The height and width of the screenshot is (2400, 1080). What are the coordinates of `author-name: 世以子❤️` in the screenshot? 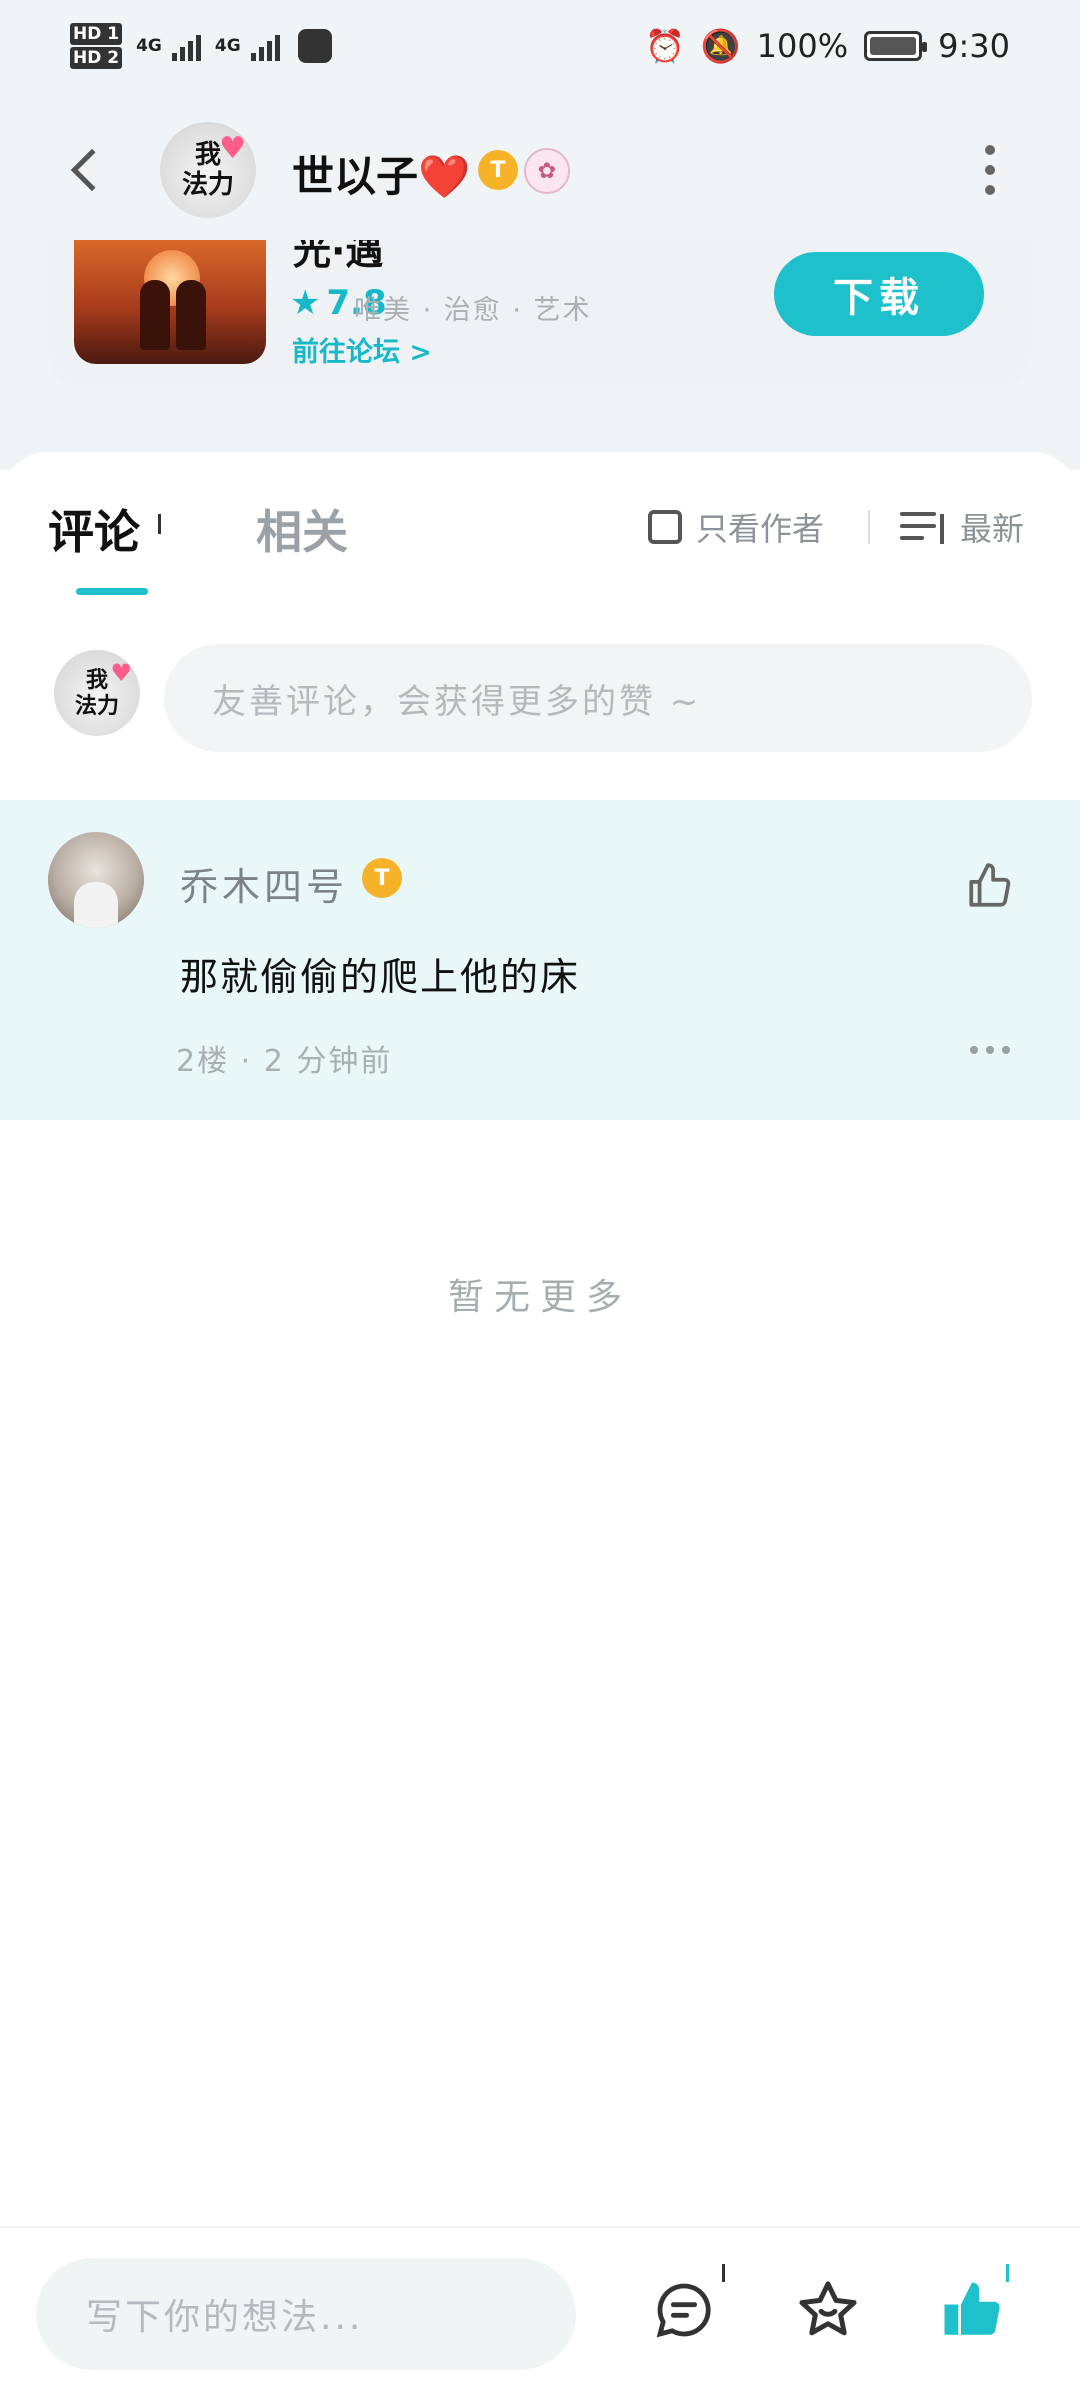 It's located at (381, 173).